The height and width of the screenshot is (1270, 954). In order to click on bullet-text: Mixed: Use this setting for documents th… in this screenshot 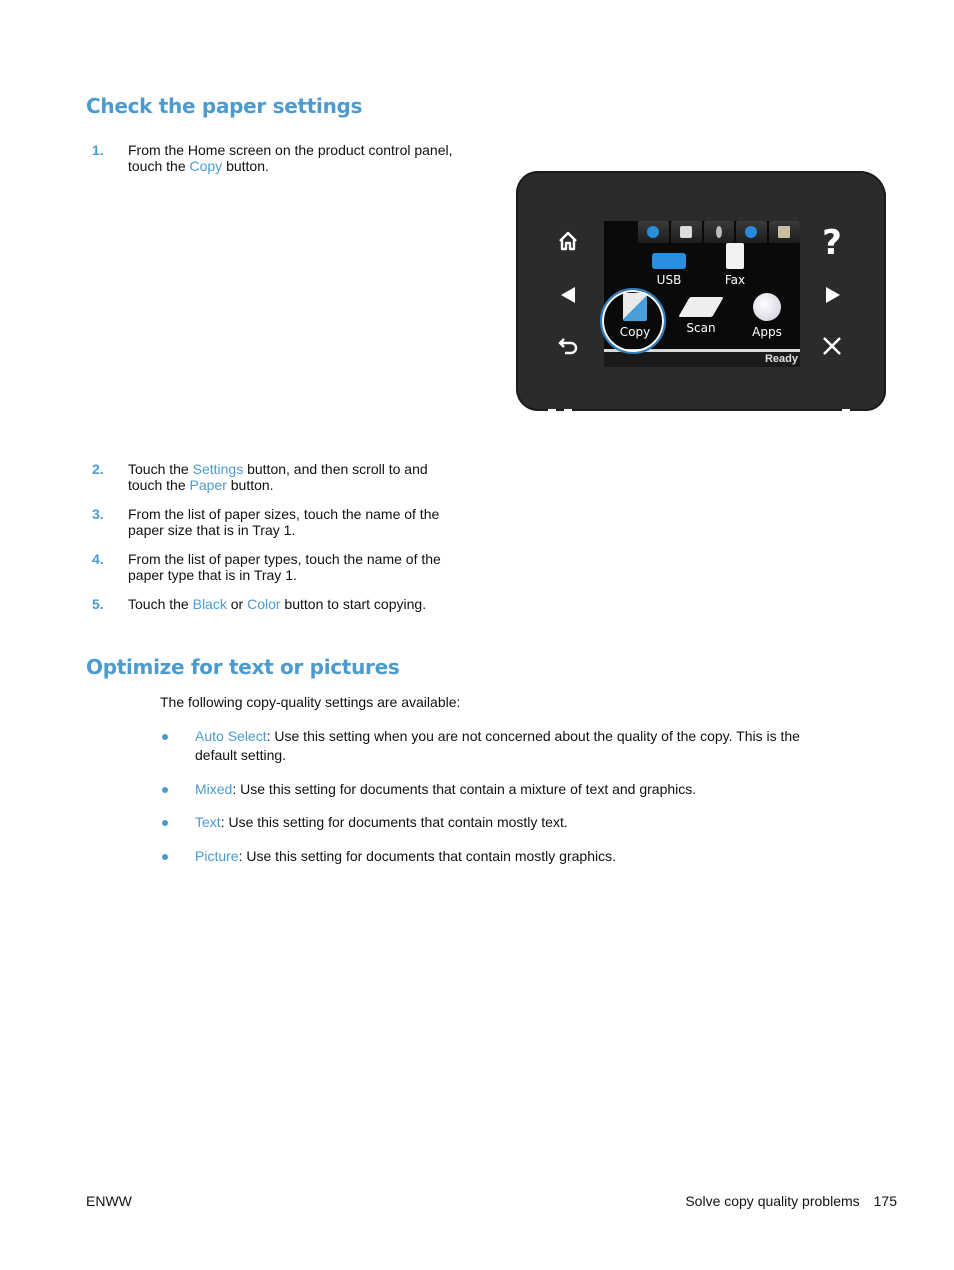, I will do `click(520, 789)`.